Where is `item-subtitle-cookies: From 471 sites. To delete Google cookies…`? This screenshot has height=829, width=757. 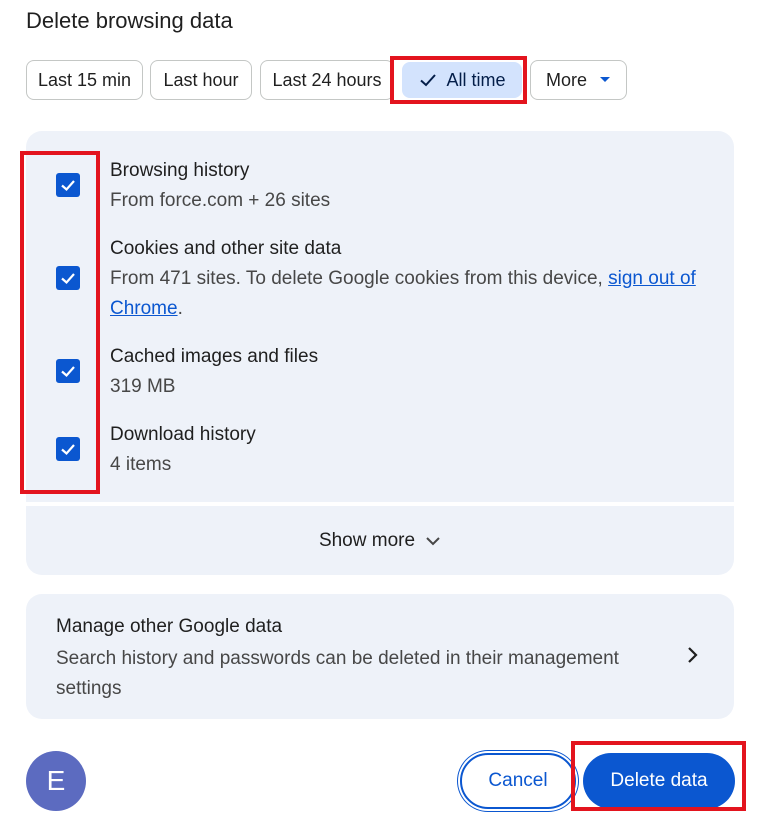
item-subtitle-cookies: From 471 sites. To delete Google cookies… is located at coordinates (410, 294).